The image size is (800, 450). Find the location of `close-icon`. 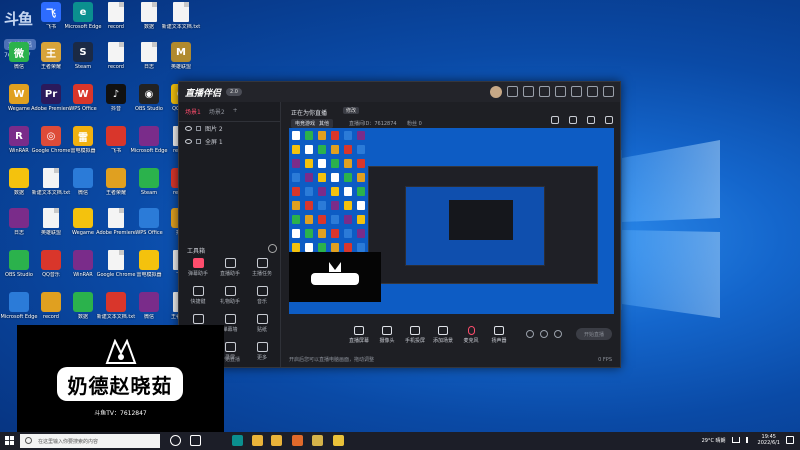

close-icon is located at coordinates (608, 91).